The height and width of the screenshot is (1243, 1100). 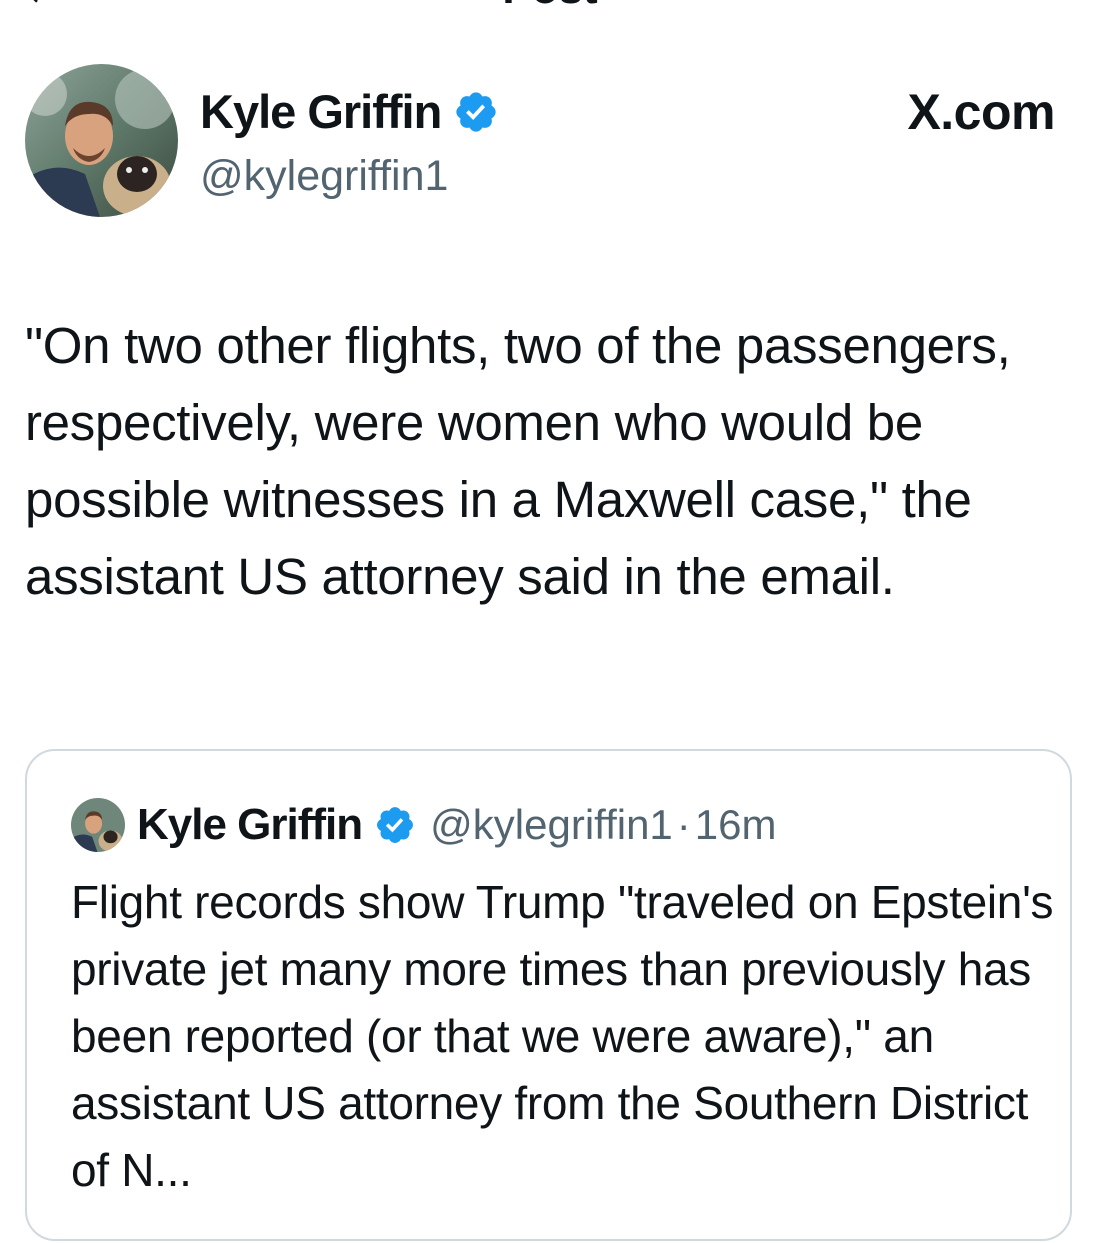 I want to click on site-label: X.com, so click(x=981, y=112).